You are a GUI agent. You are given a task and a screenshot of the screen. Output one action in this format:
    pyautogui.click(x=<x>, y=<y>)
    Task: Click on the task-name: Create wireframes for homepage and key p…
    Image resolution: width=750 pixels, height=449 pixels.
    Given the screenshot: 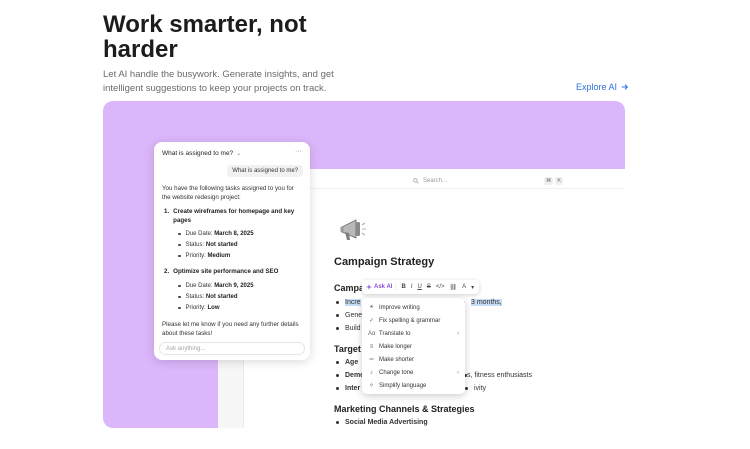 What is the action you would take?
    pyautogui.click(x=234, y=216)
    